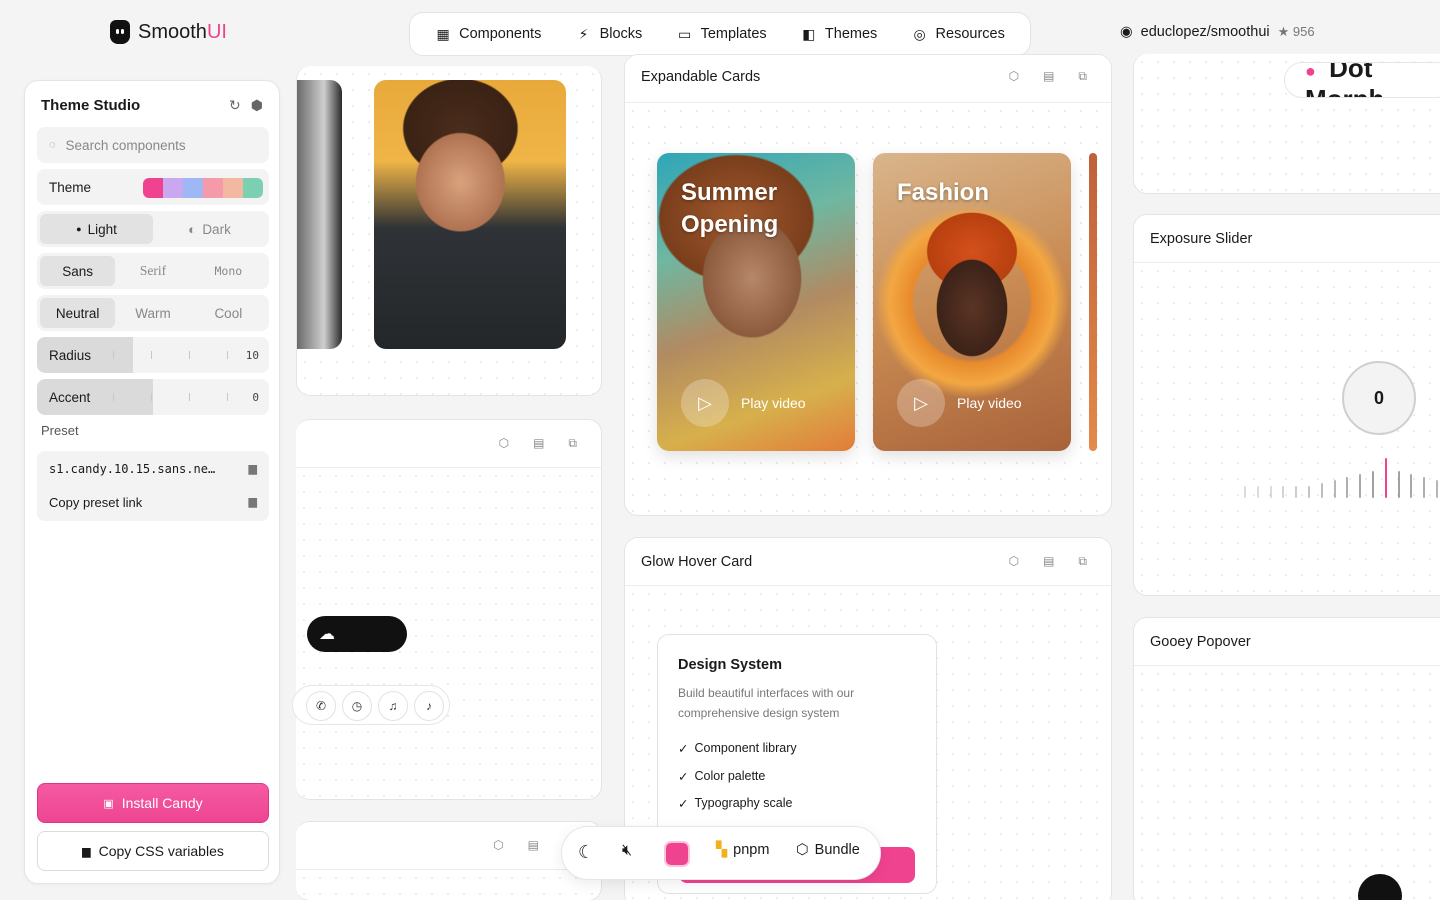  What do you see at coordinates (91, 105) in the screenshot?
I see `panel-title: Theme Studio` at bounding box center [91, 105].